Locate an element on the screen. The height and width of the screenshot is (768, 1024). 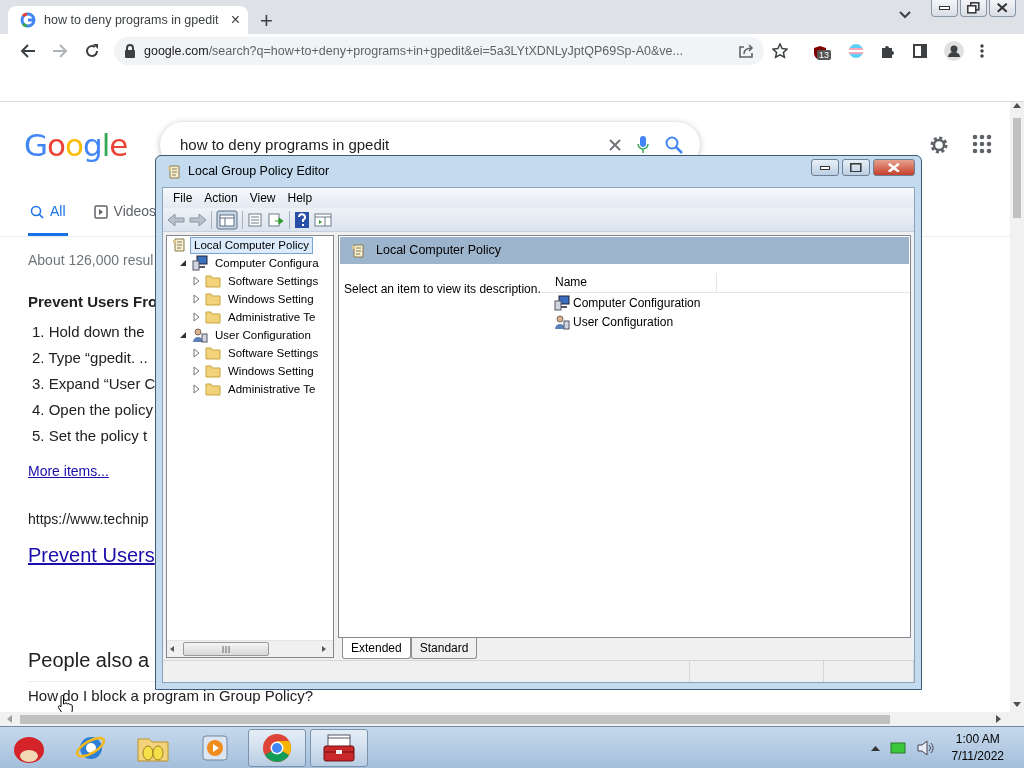
menu-icon is located at coordinates (982, 51).